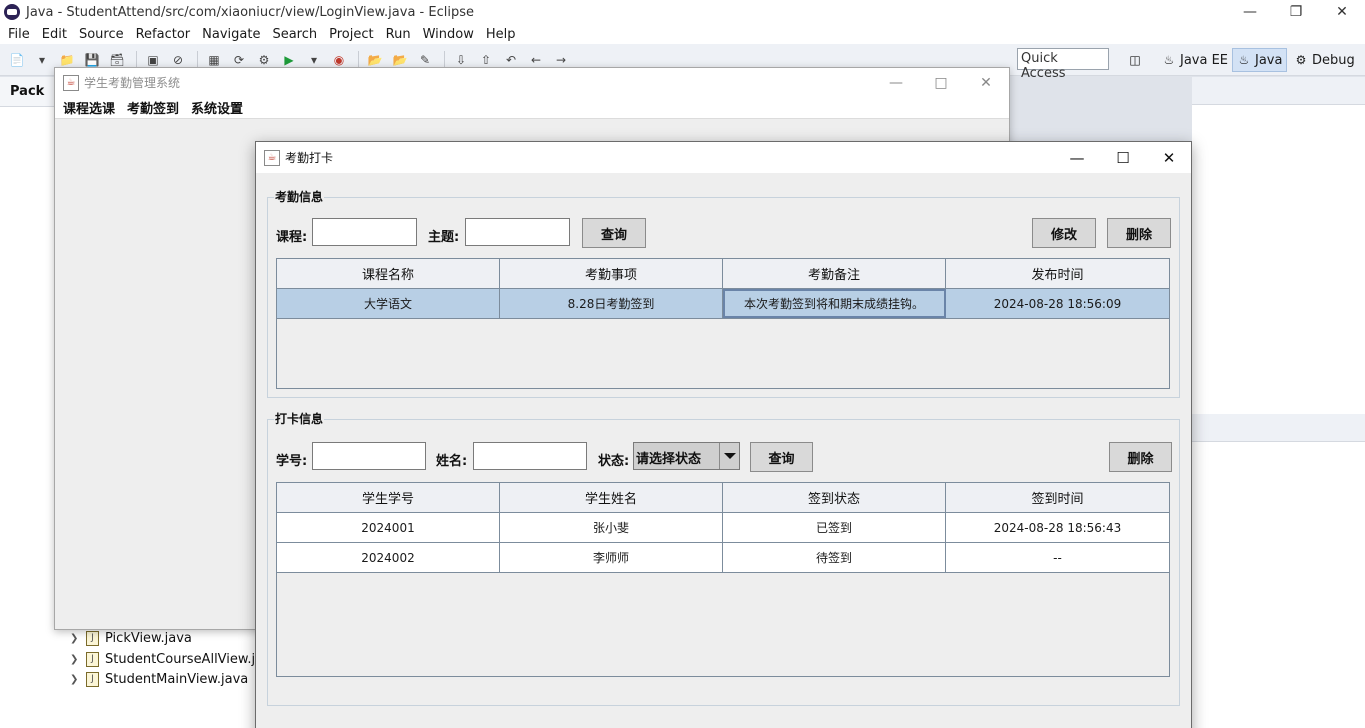 The width and height of the screenshot is (1365, 728). I want to click on dialog-title: 考勤打卡, so click(309, 158).